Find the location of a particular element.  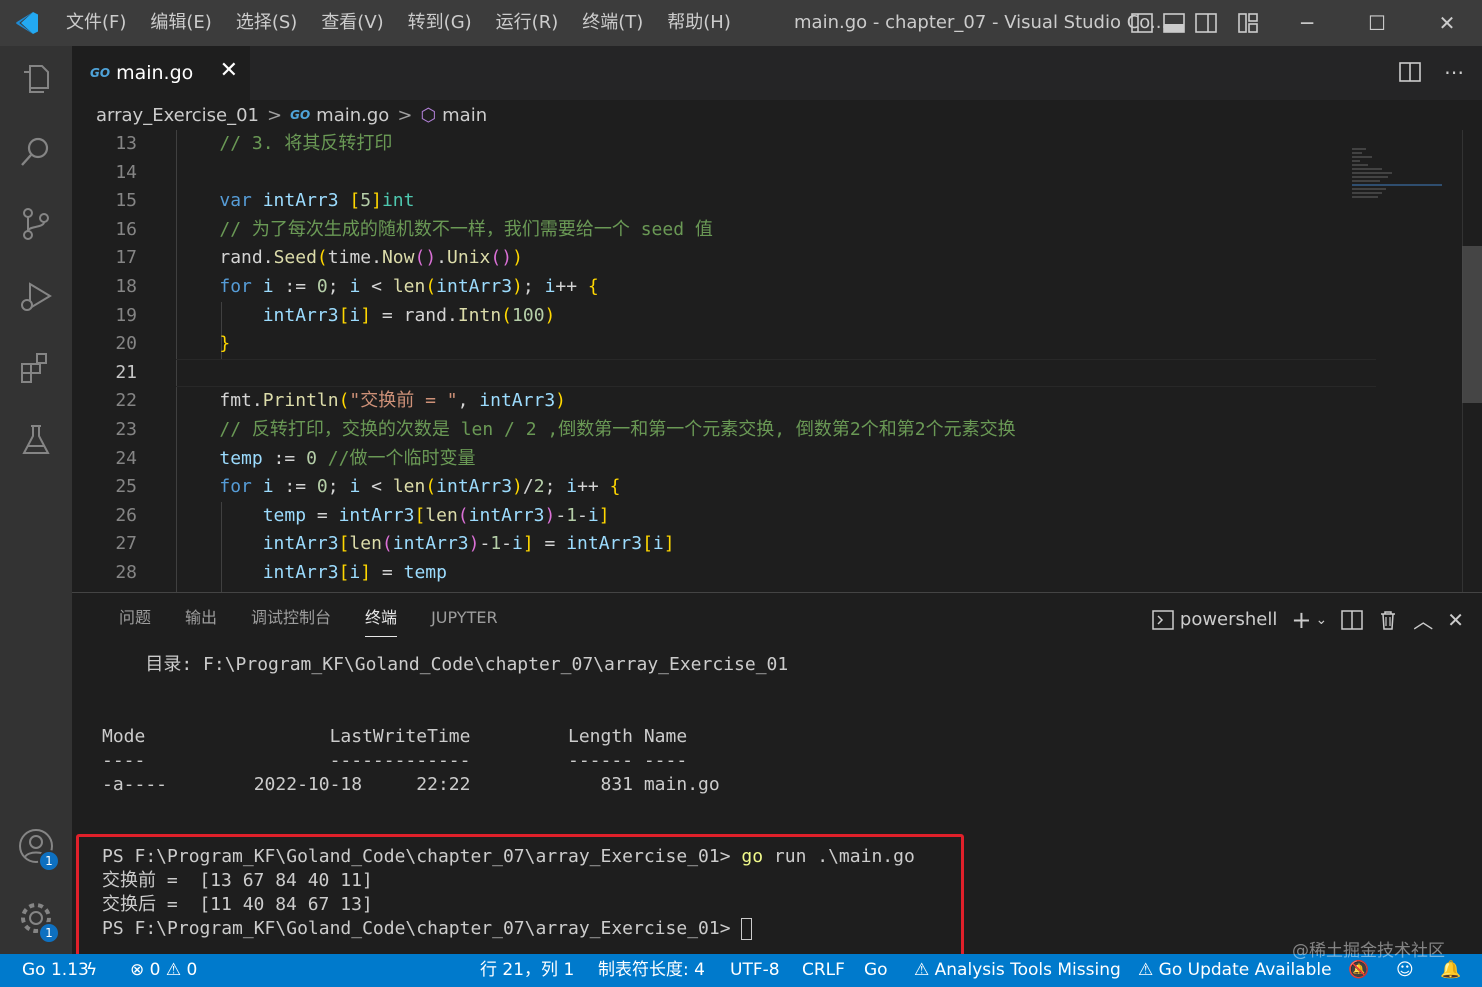

warning-icon: ⚠ is located at coordinates (922, 970).